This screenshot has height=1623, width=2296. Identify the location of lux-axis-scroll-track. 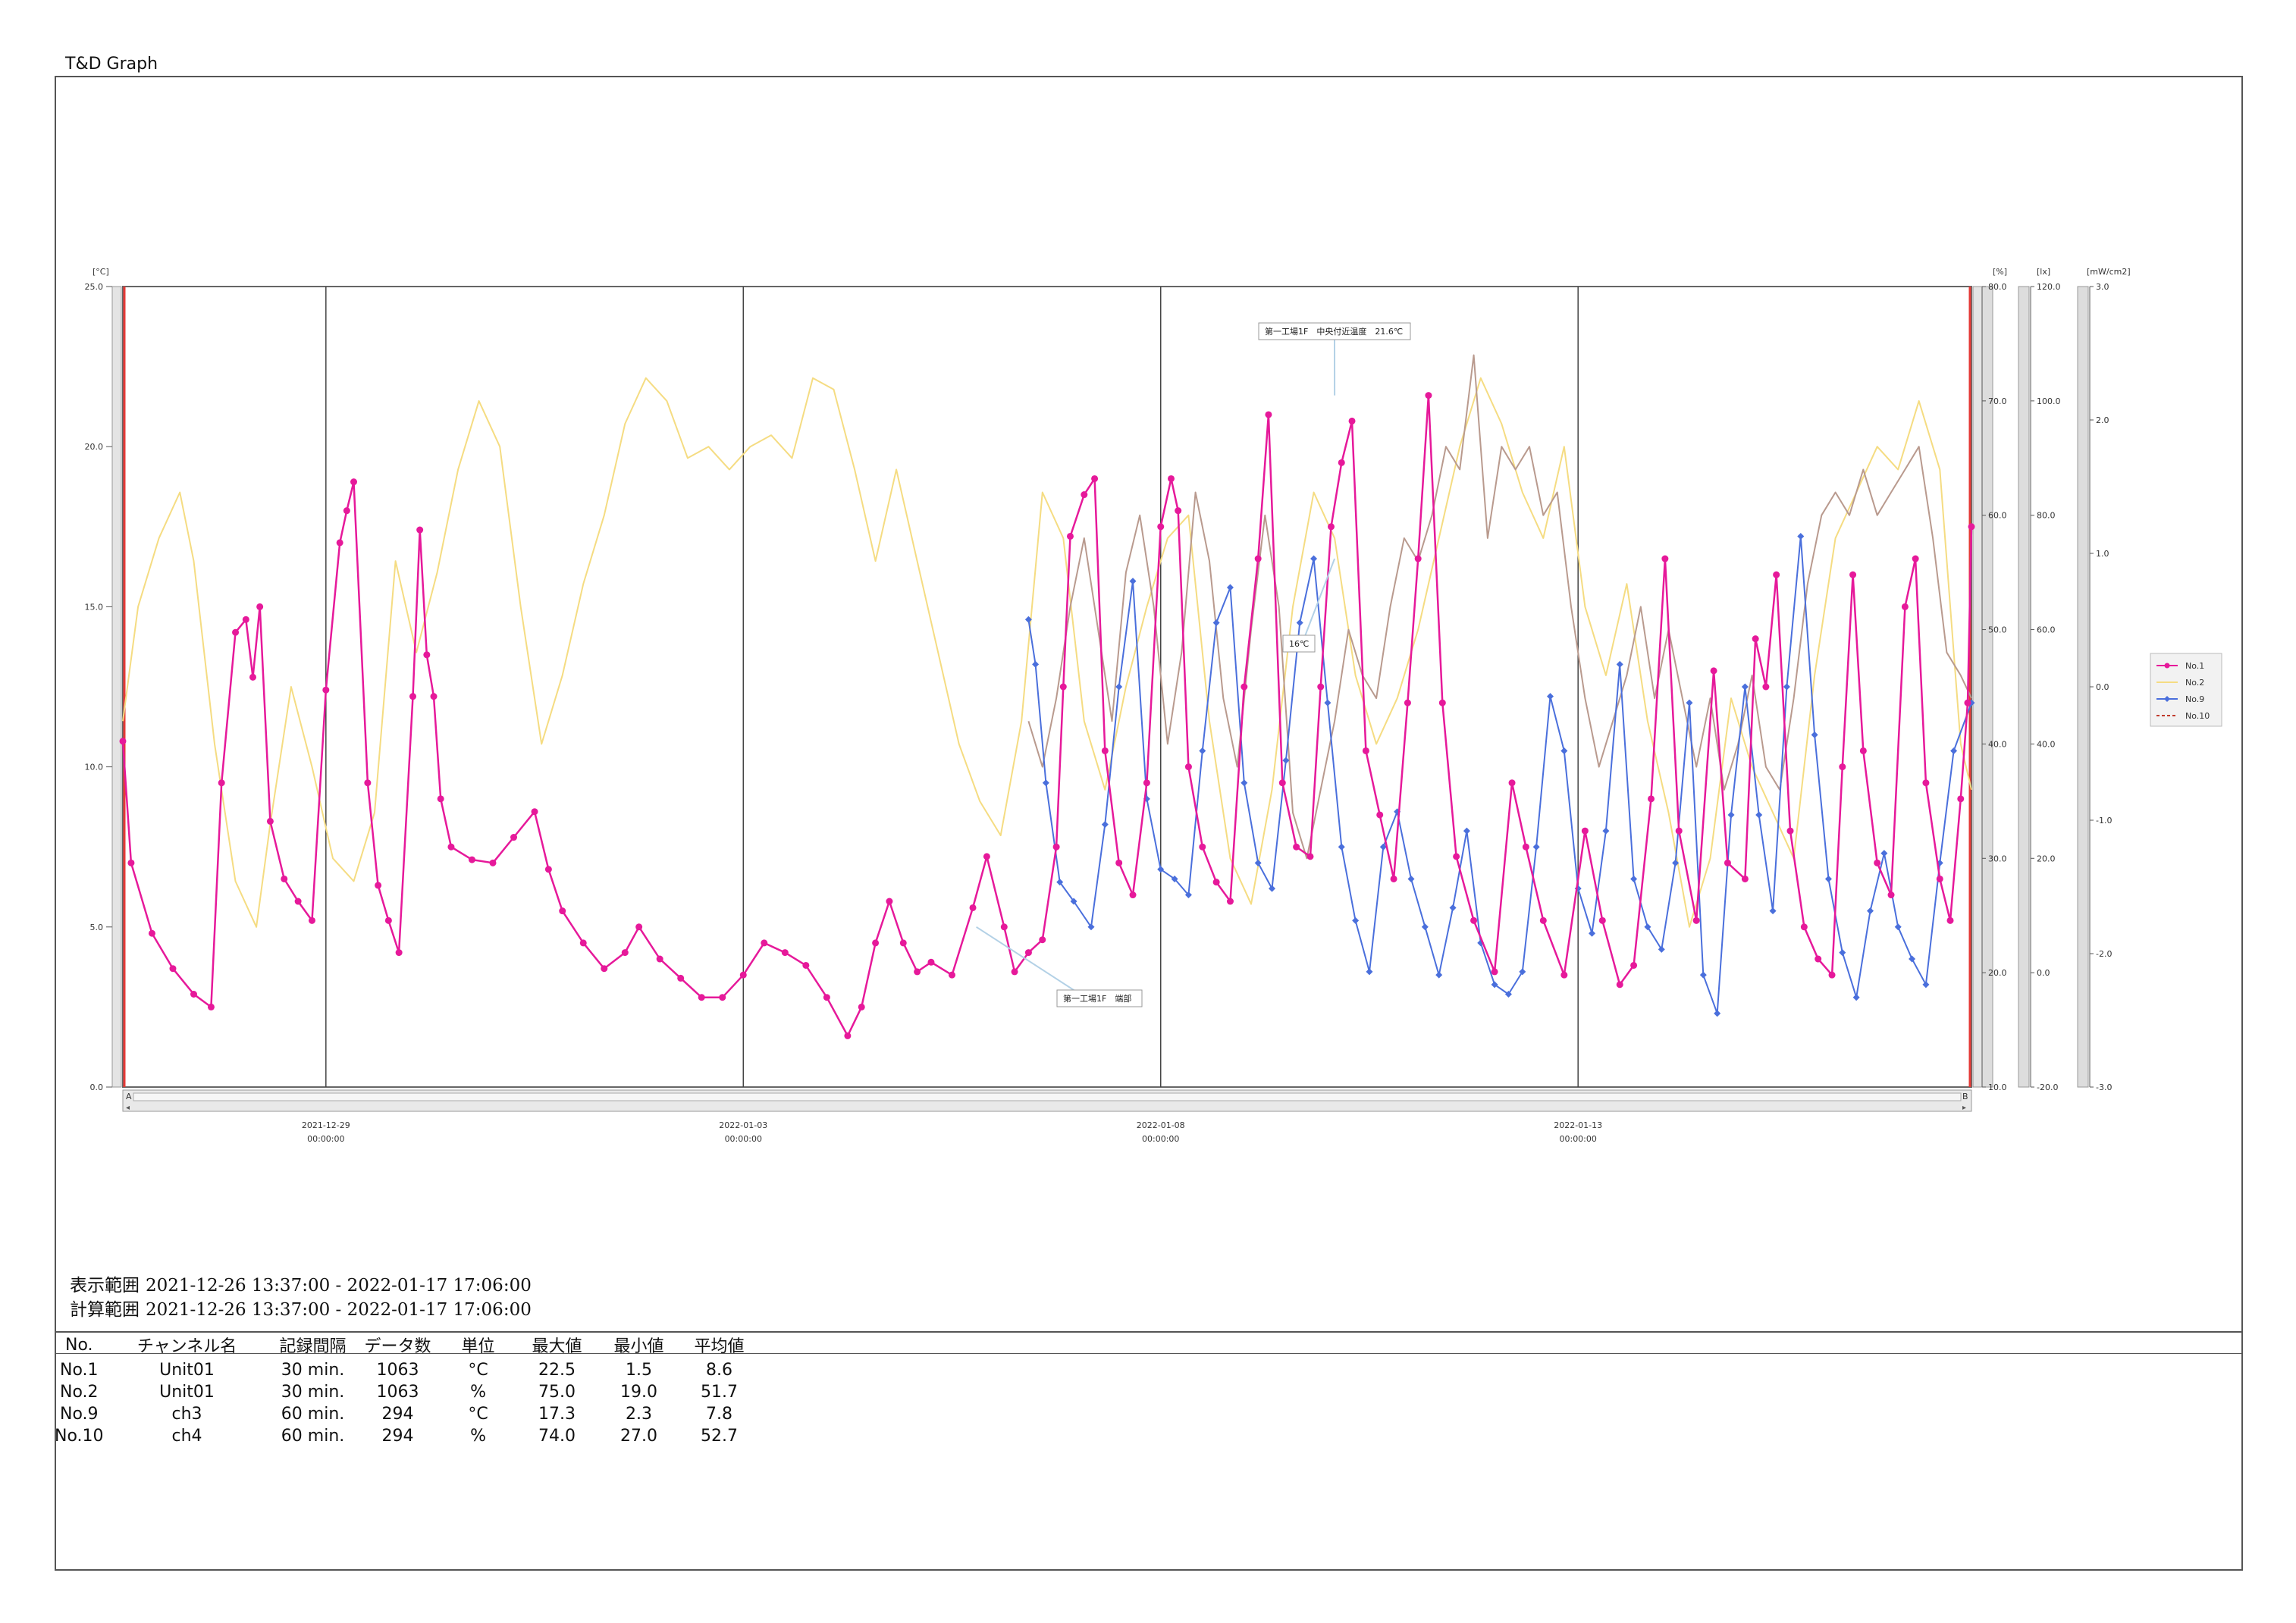
(2024, 687).